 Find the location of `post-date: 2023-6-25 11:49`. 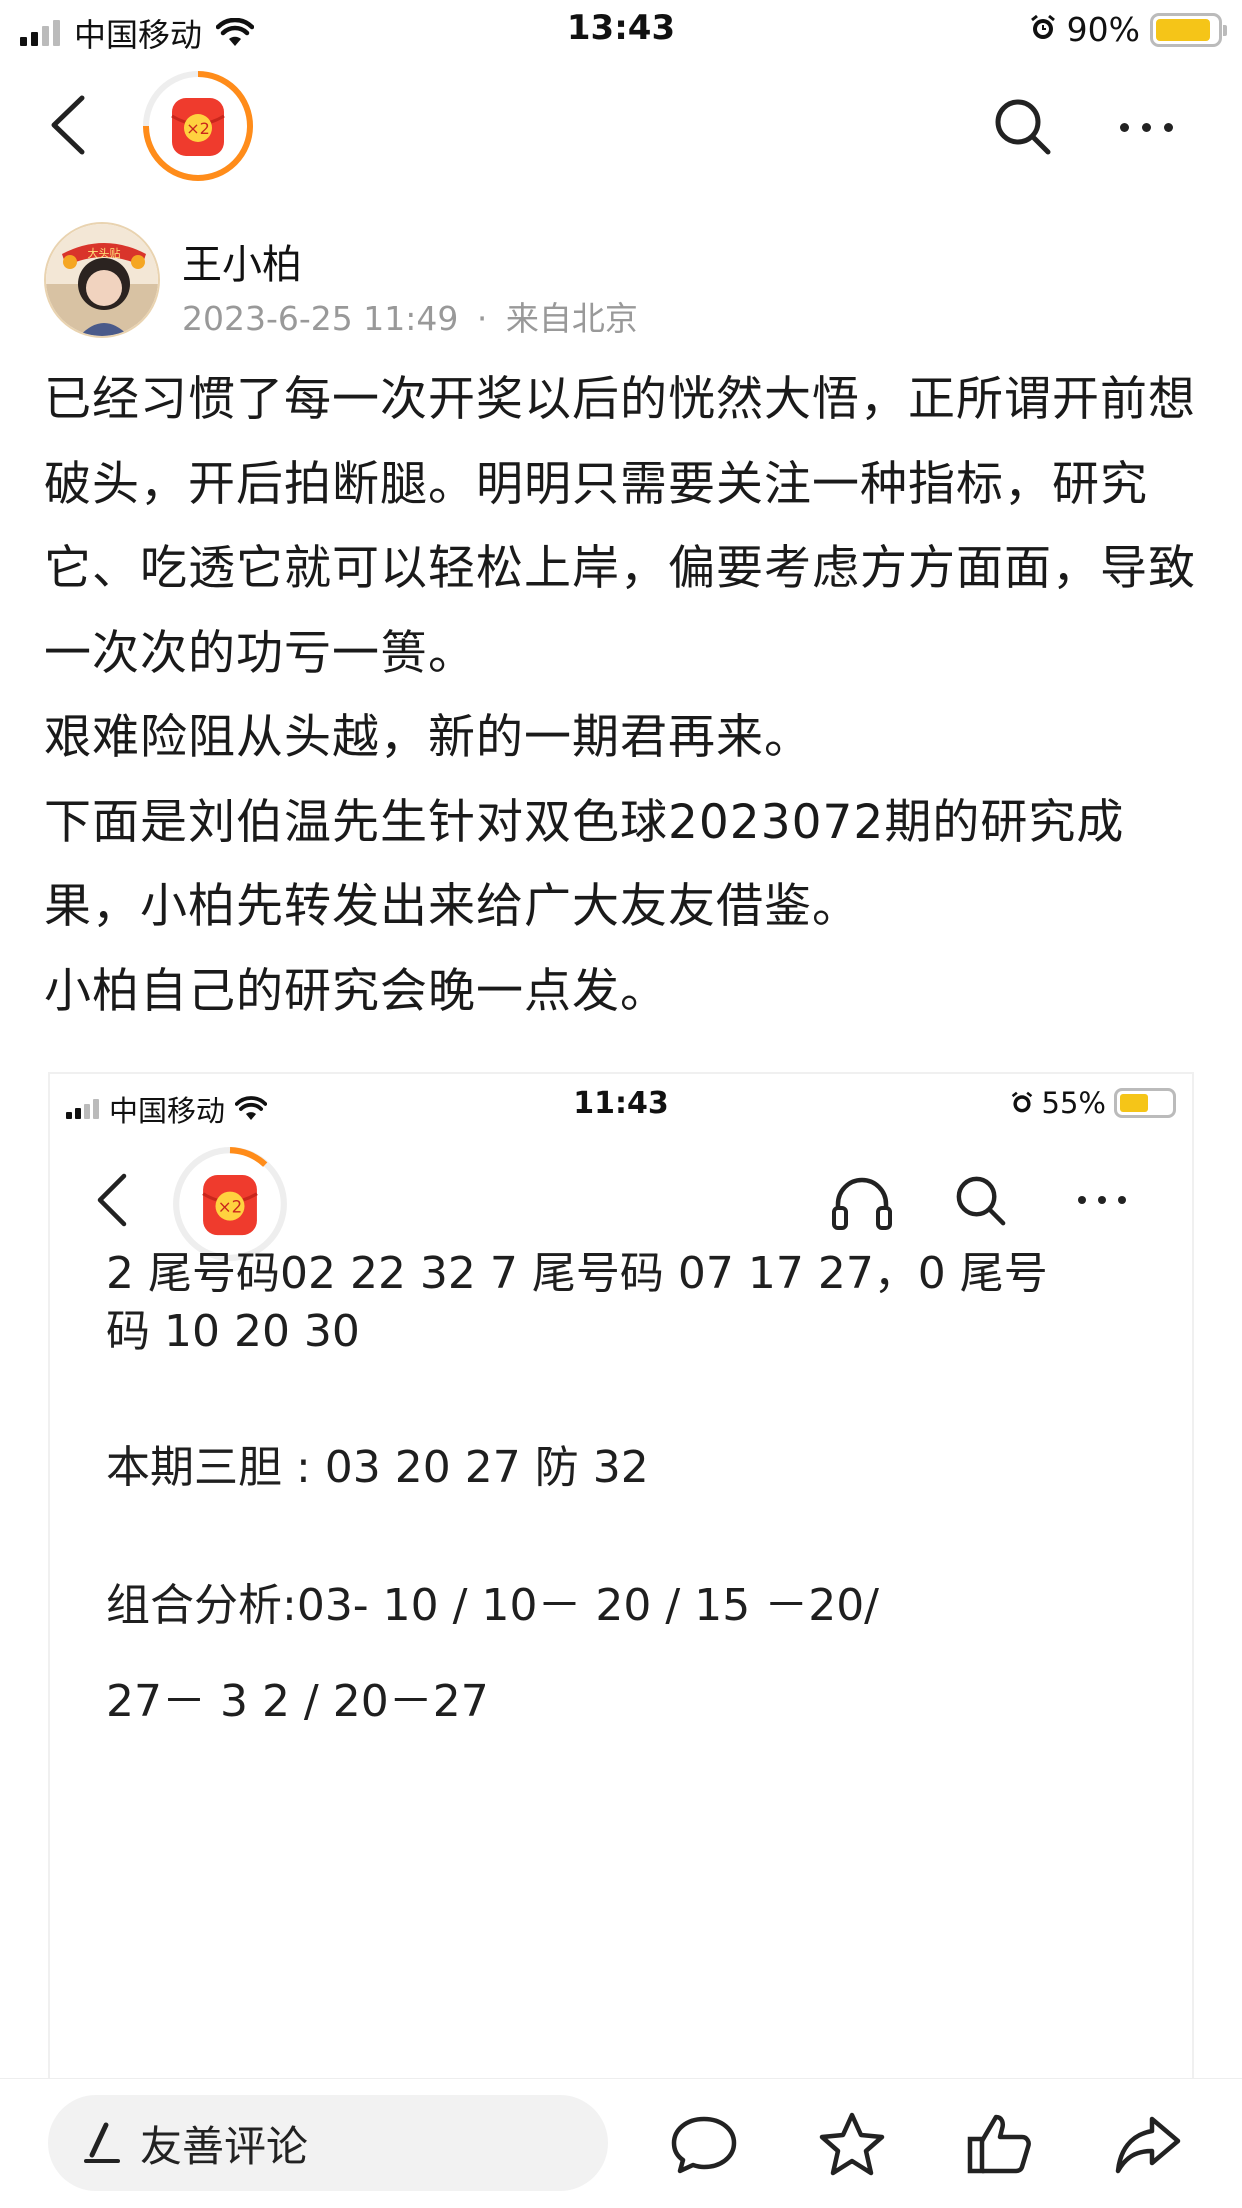

post-date: 2023-6-25 11:49 is located at coordinates (320, 318).